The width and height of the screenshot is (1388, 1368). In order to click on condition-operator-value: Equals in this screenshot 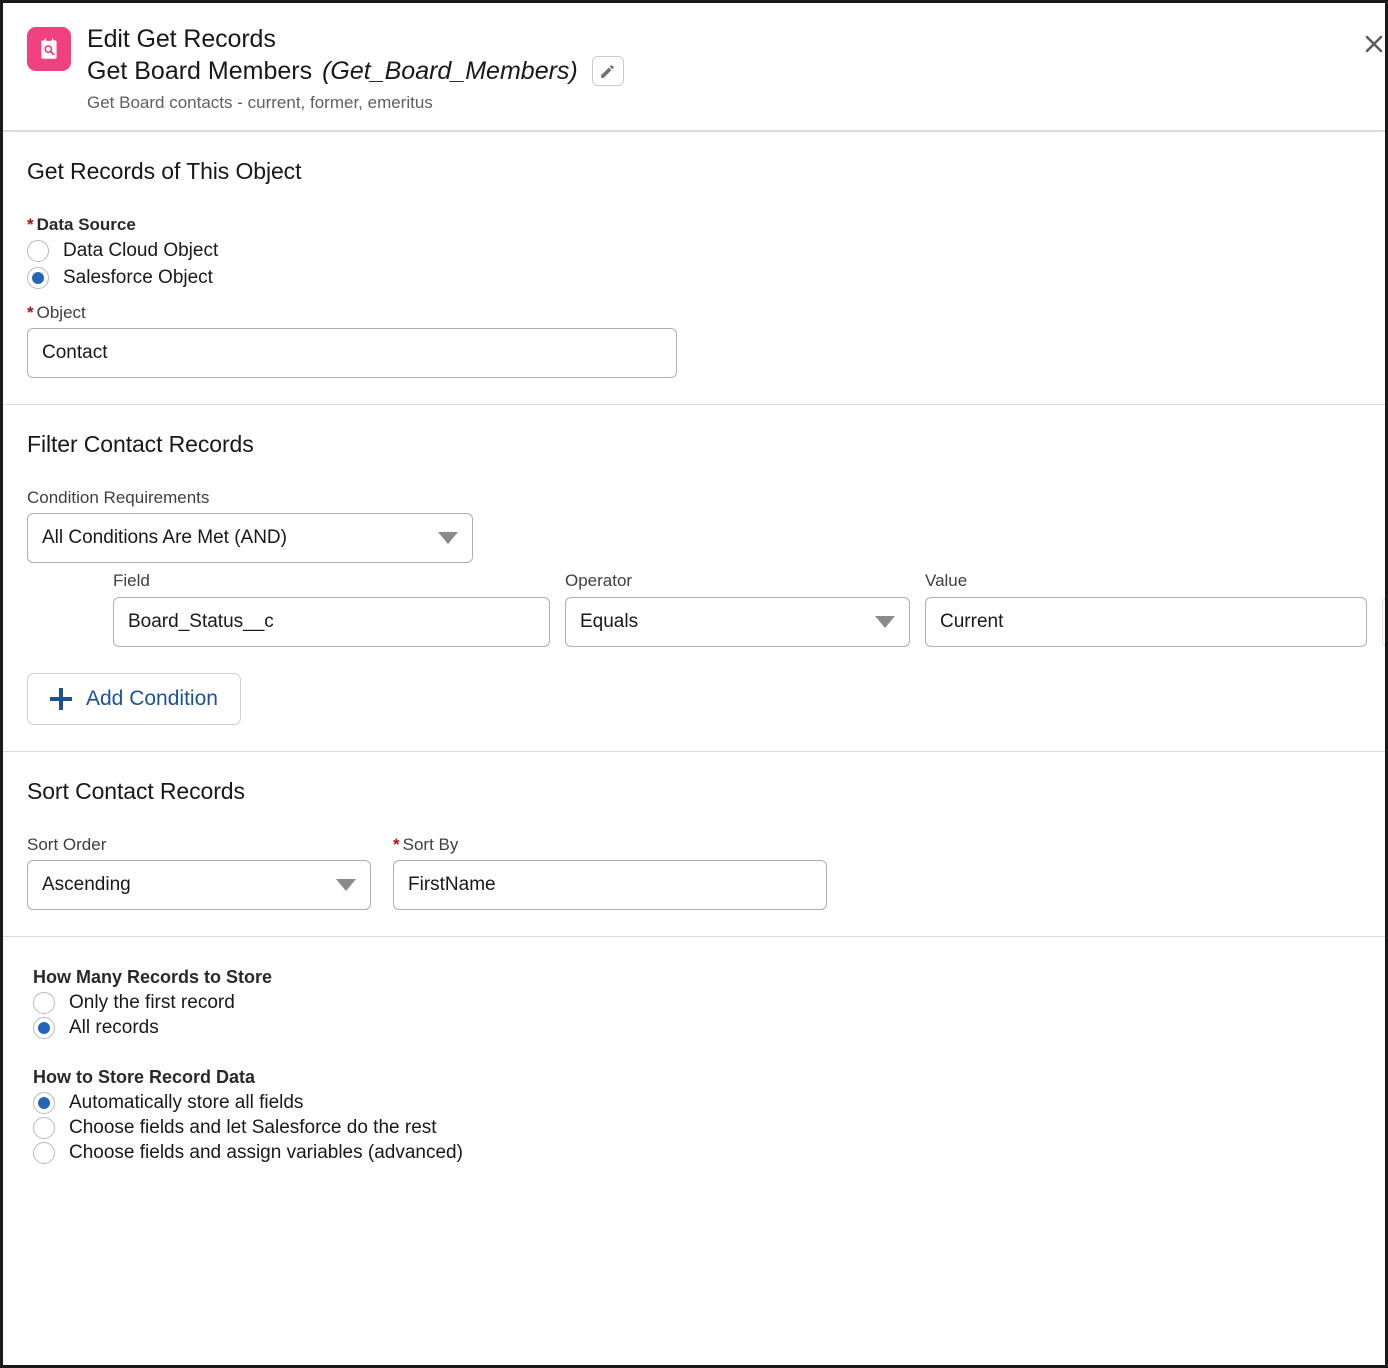, I will do `click(609, 622)`.